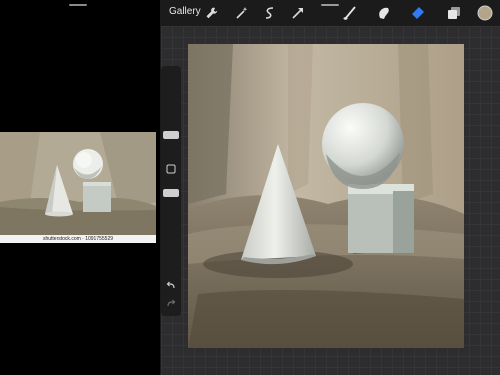 Image resolution: width=500 pixels, height=375 pixels. What do you see at coordinates (242, 13) in the screenshot?
I see `magic-wand-icon` at bounding box center [242, 13].